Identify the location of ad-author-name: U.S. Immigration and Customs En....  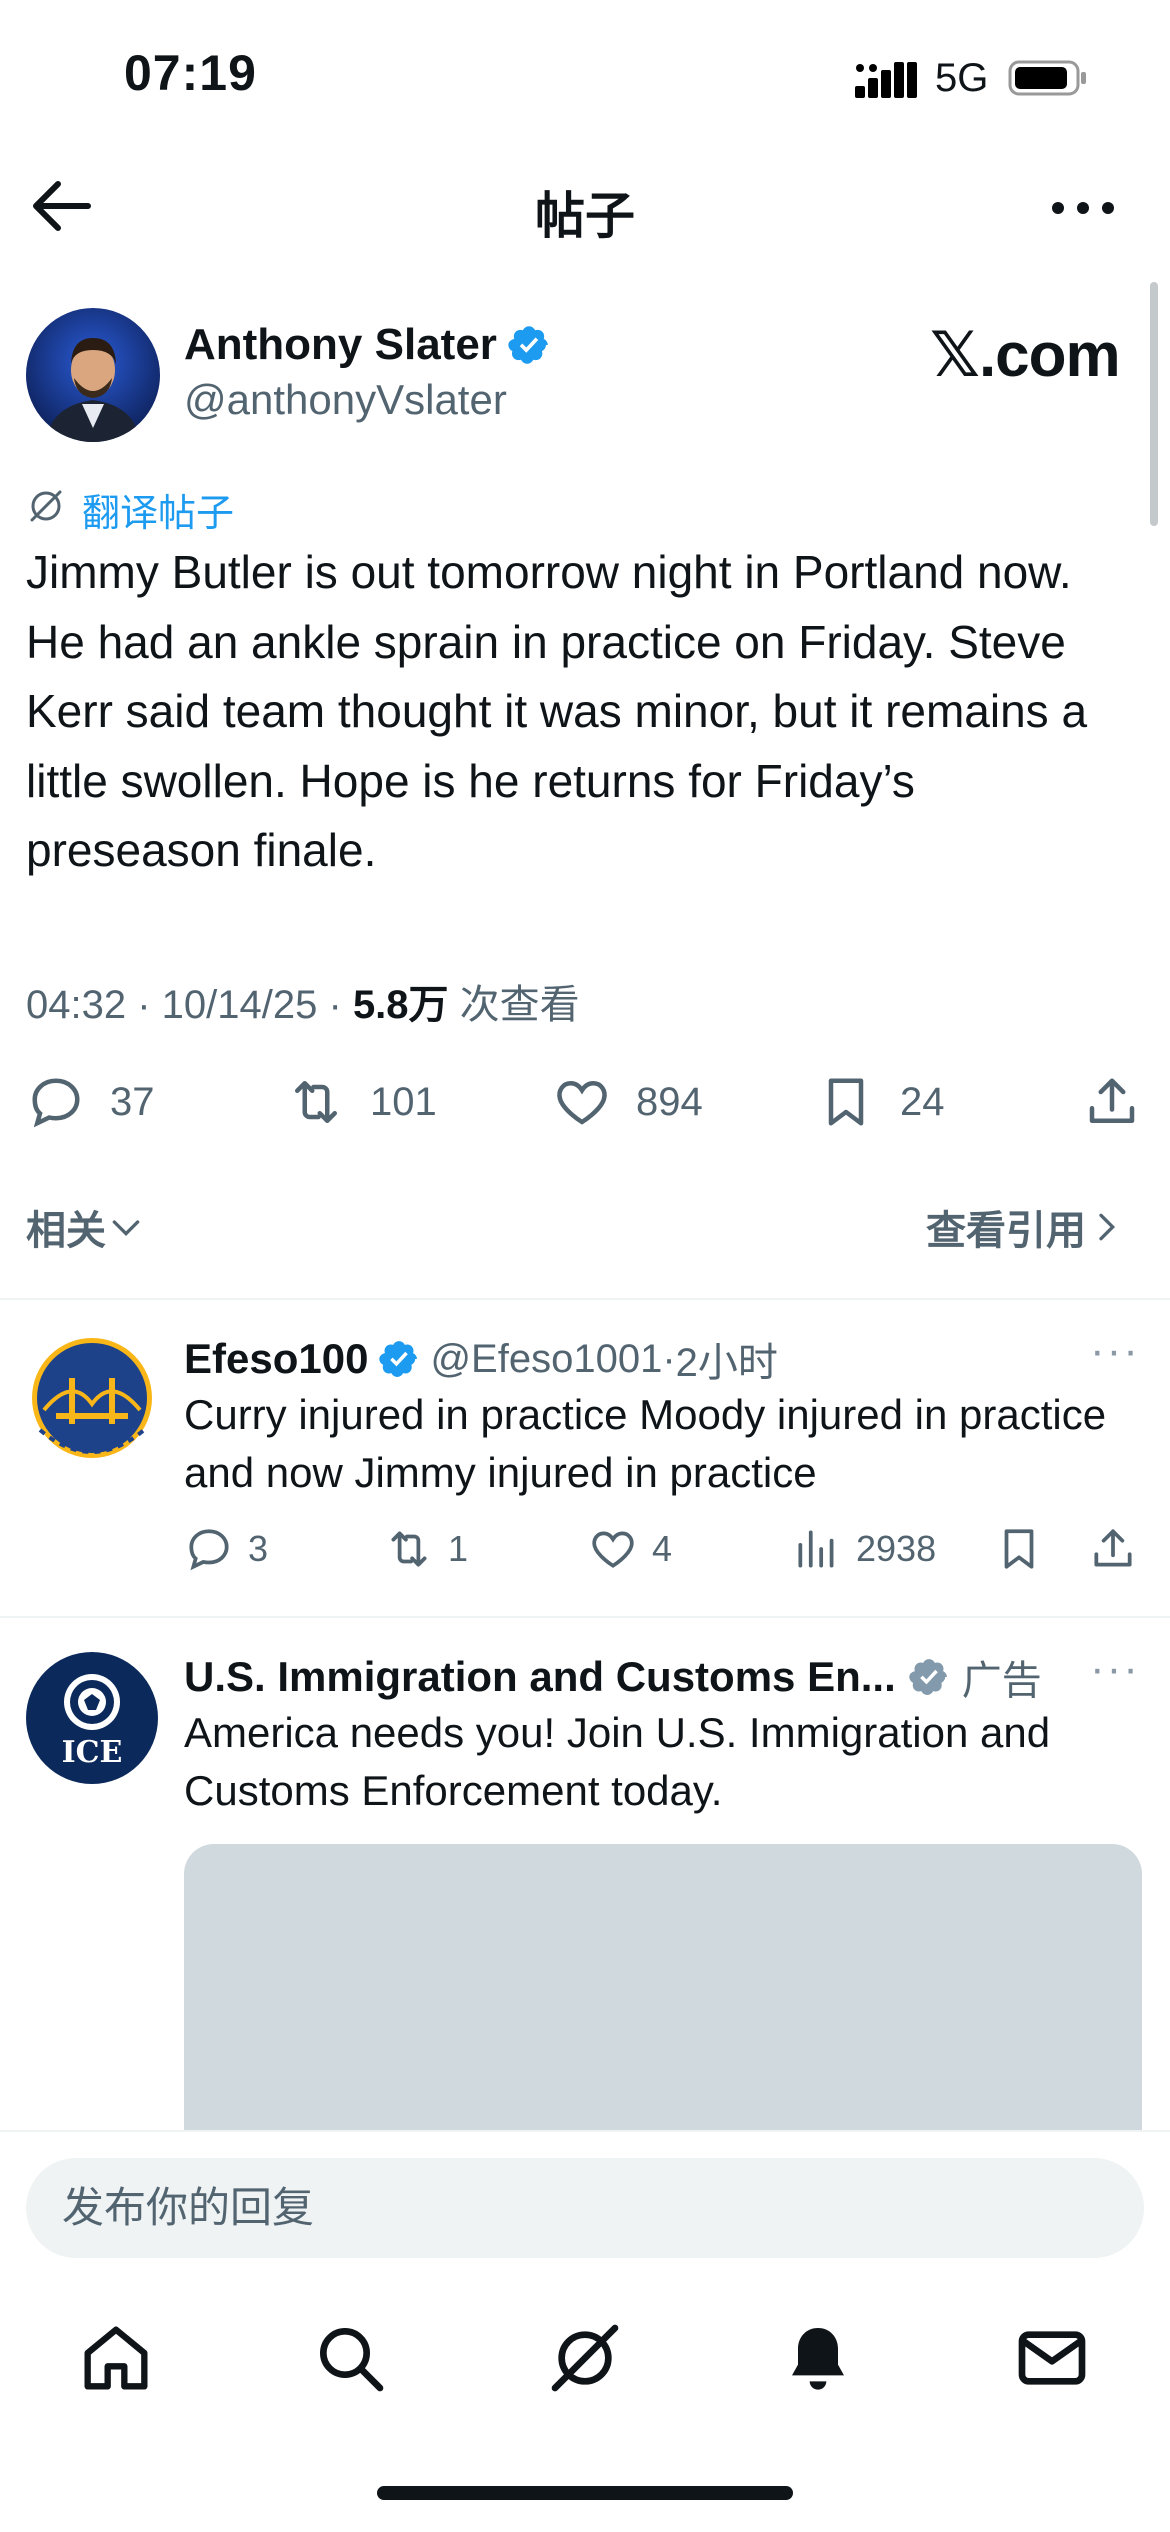
(540, 1677).